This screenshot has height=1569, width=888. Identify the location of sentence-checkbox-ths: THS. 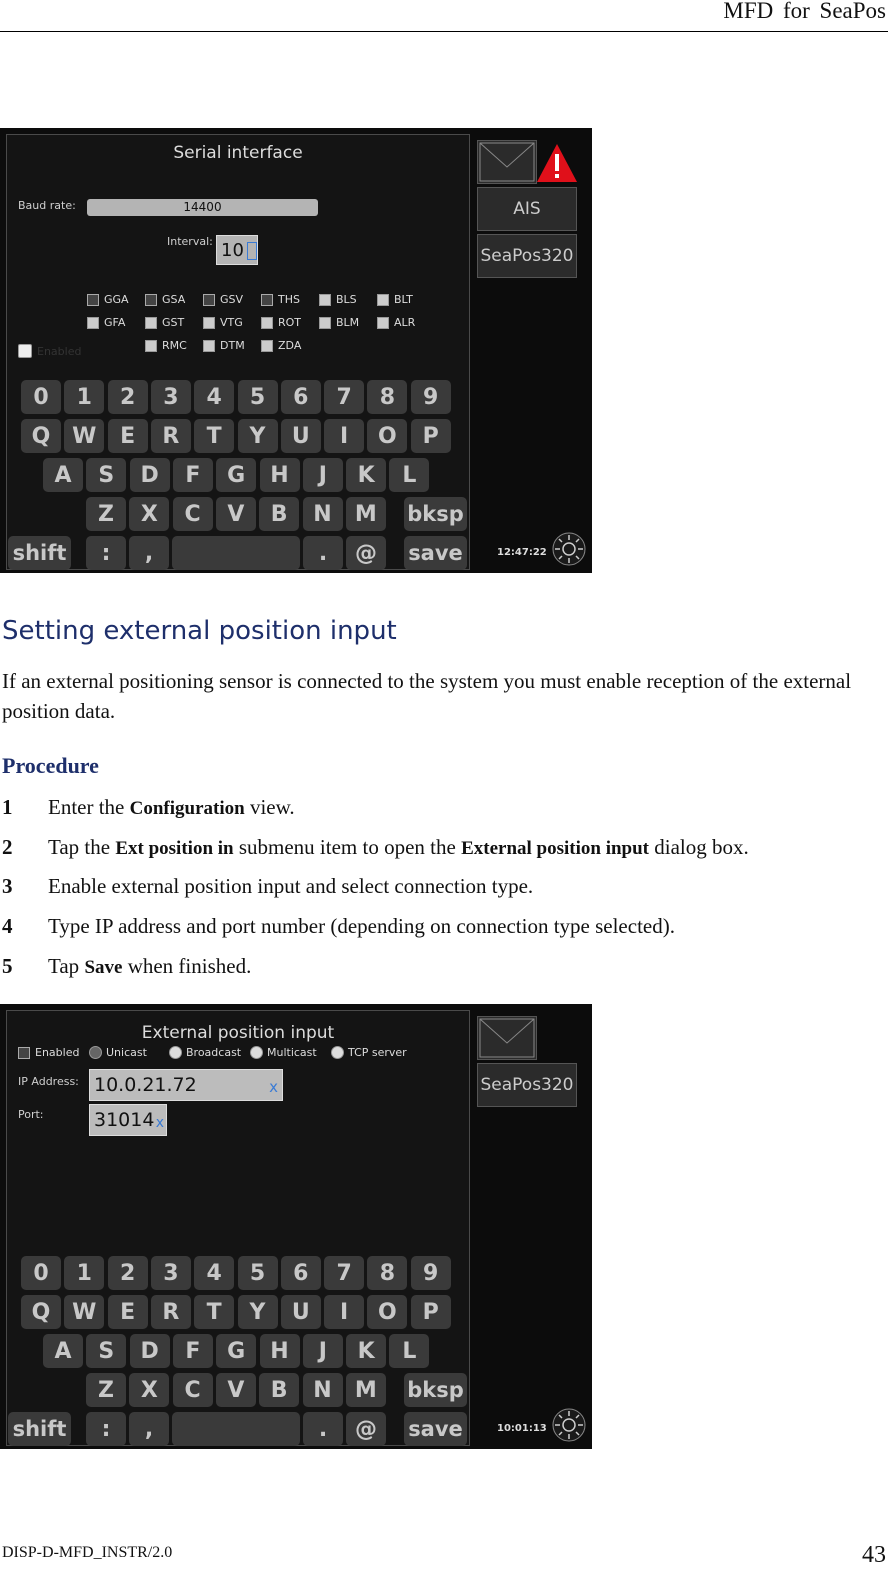
(280, 299).